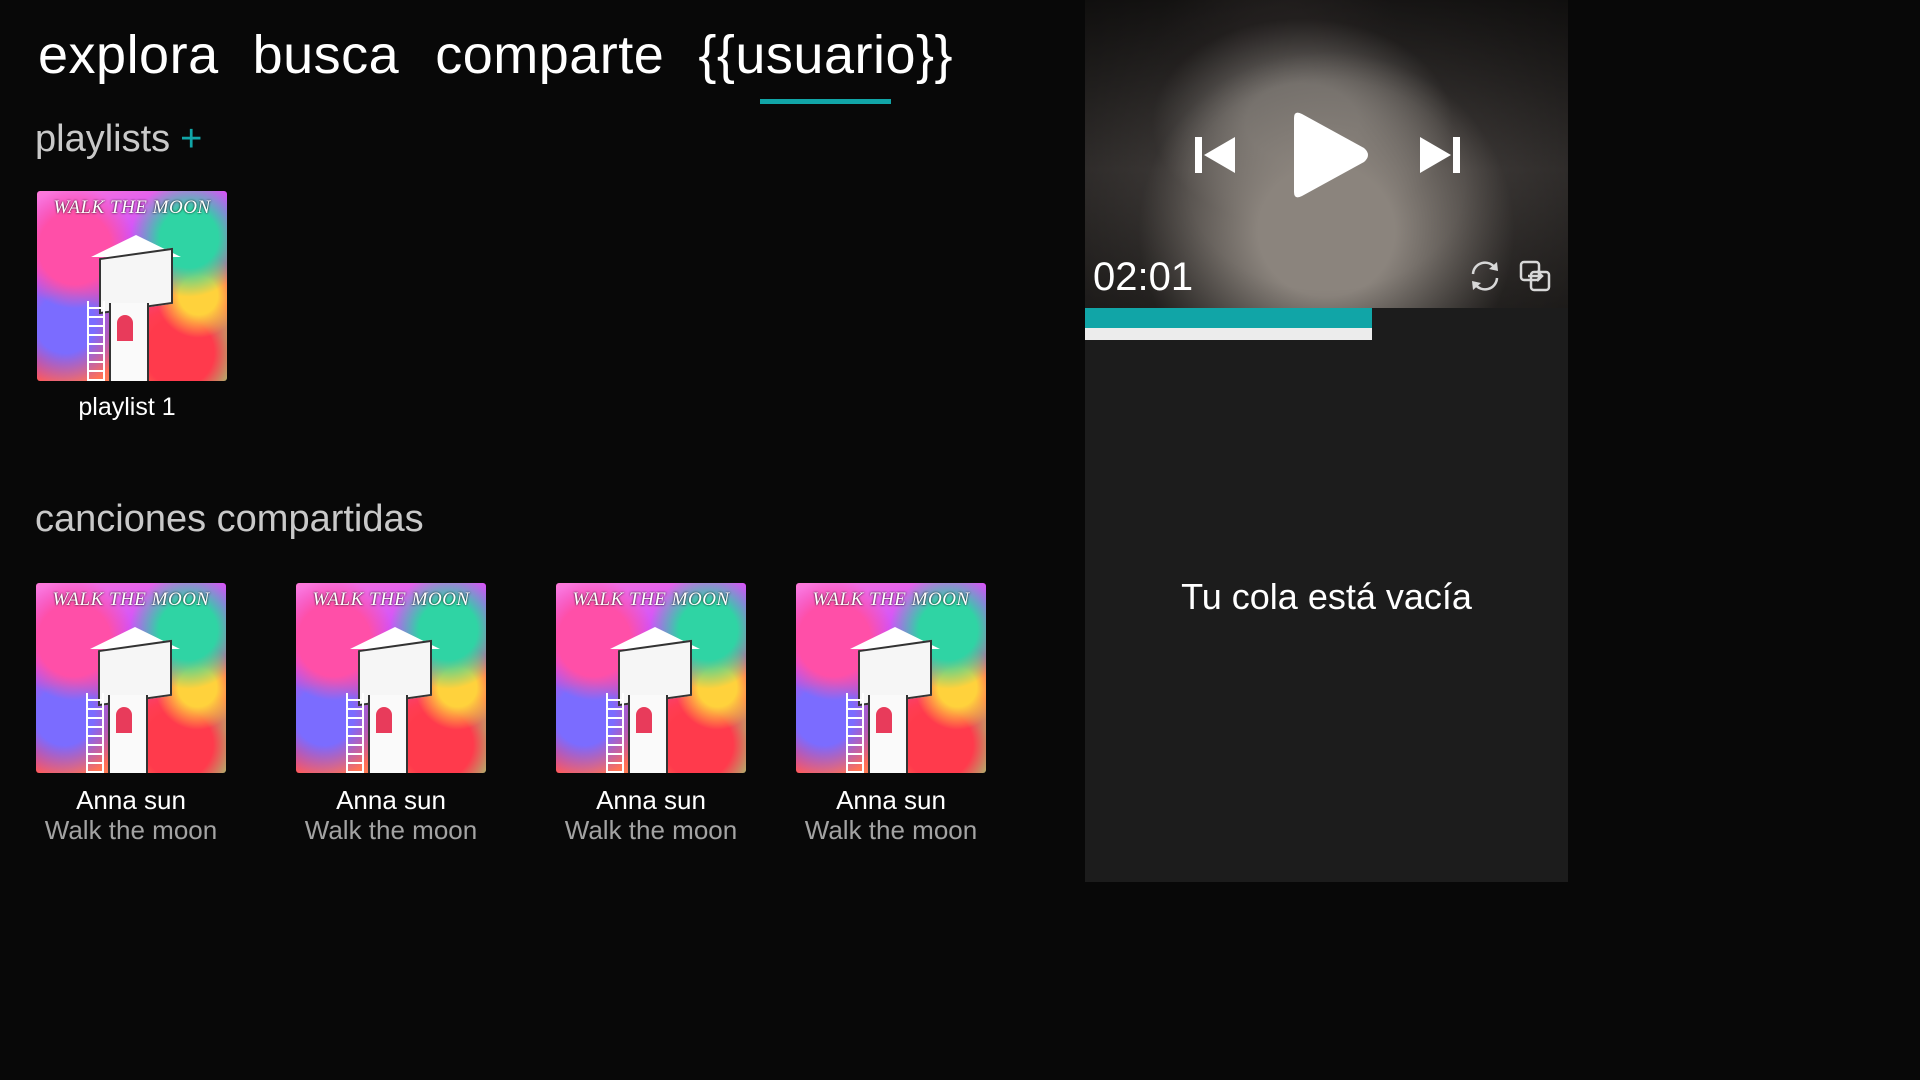  Describe the element at coordinates (1440, 155) in the screenshot. I see `skip-next-icon` at that location.